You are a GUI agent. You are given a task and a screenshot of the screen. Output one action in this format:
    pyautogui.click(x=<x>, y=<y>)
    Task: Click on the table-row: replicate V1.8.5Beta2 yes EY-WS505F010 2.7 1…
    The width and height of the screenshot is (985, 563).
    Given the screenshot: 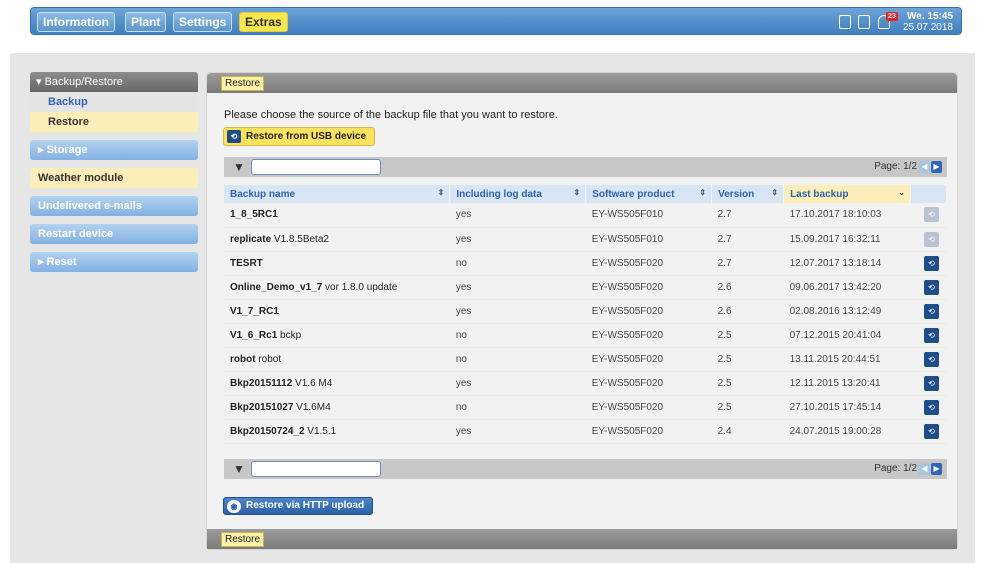 What is the action you would take?
    pyautogui.click(x=585, y=239)
    